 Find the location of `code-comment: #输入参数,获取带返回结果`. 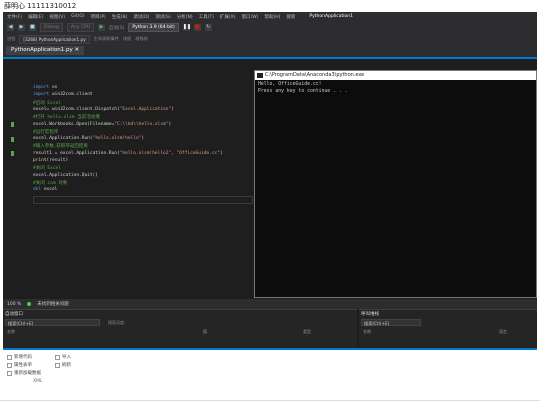

code-comment: #输入参数,获取带返回结果 is located at coordinates (60, 147).